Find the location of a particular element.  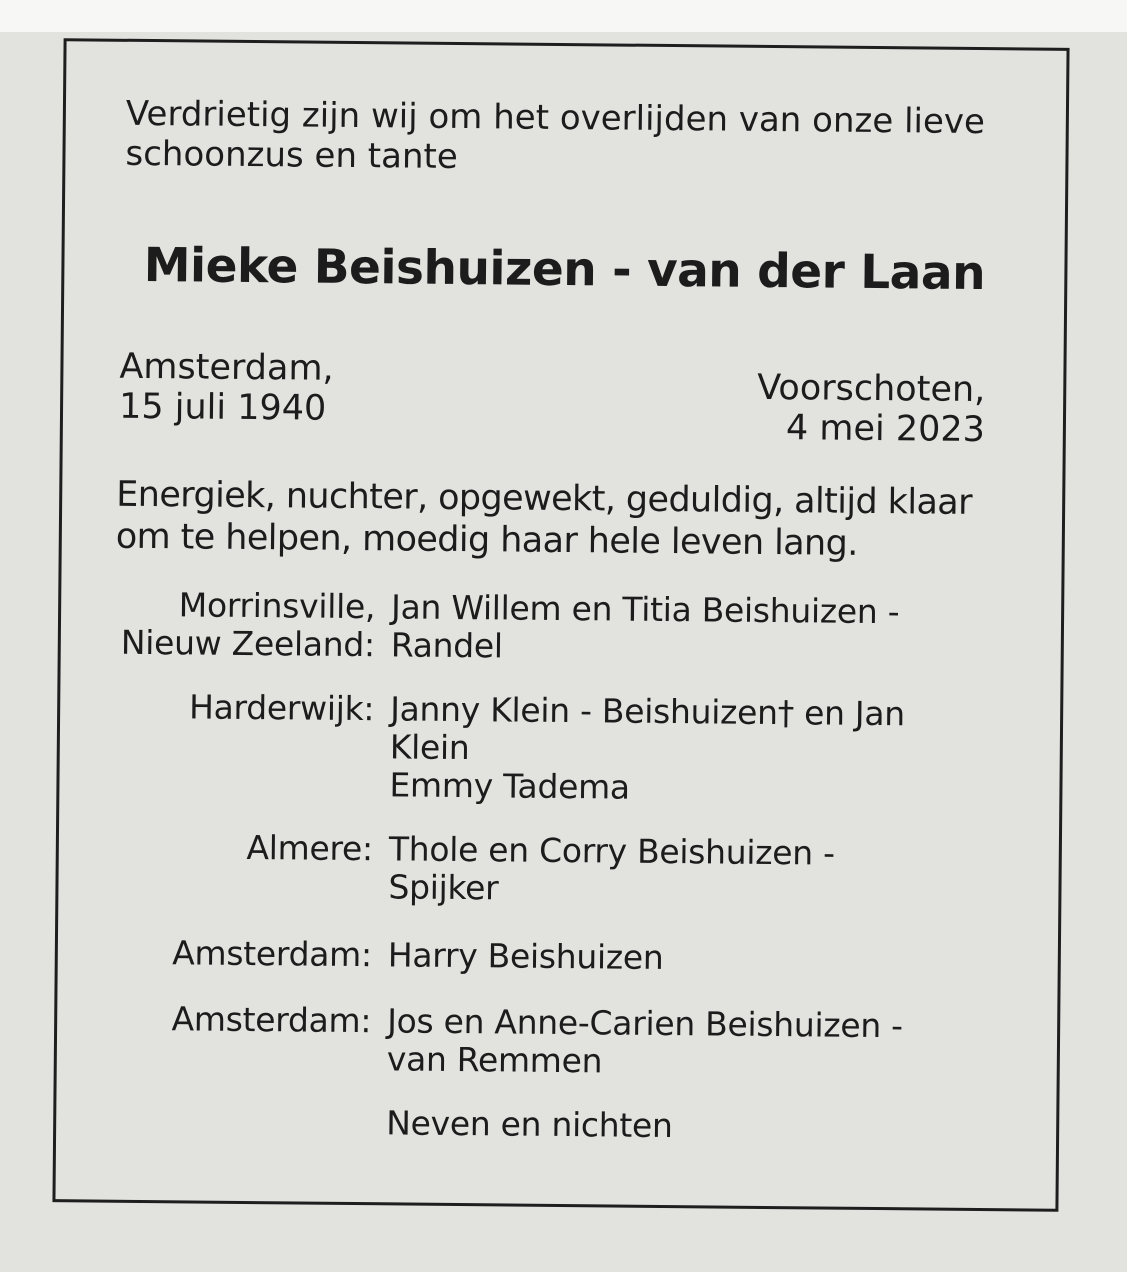

family-place-line: Harderwijk: is located at coordinates (281, 708).